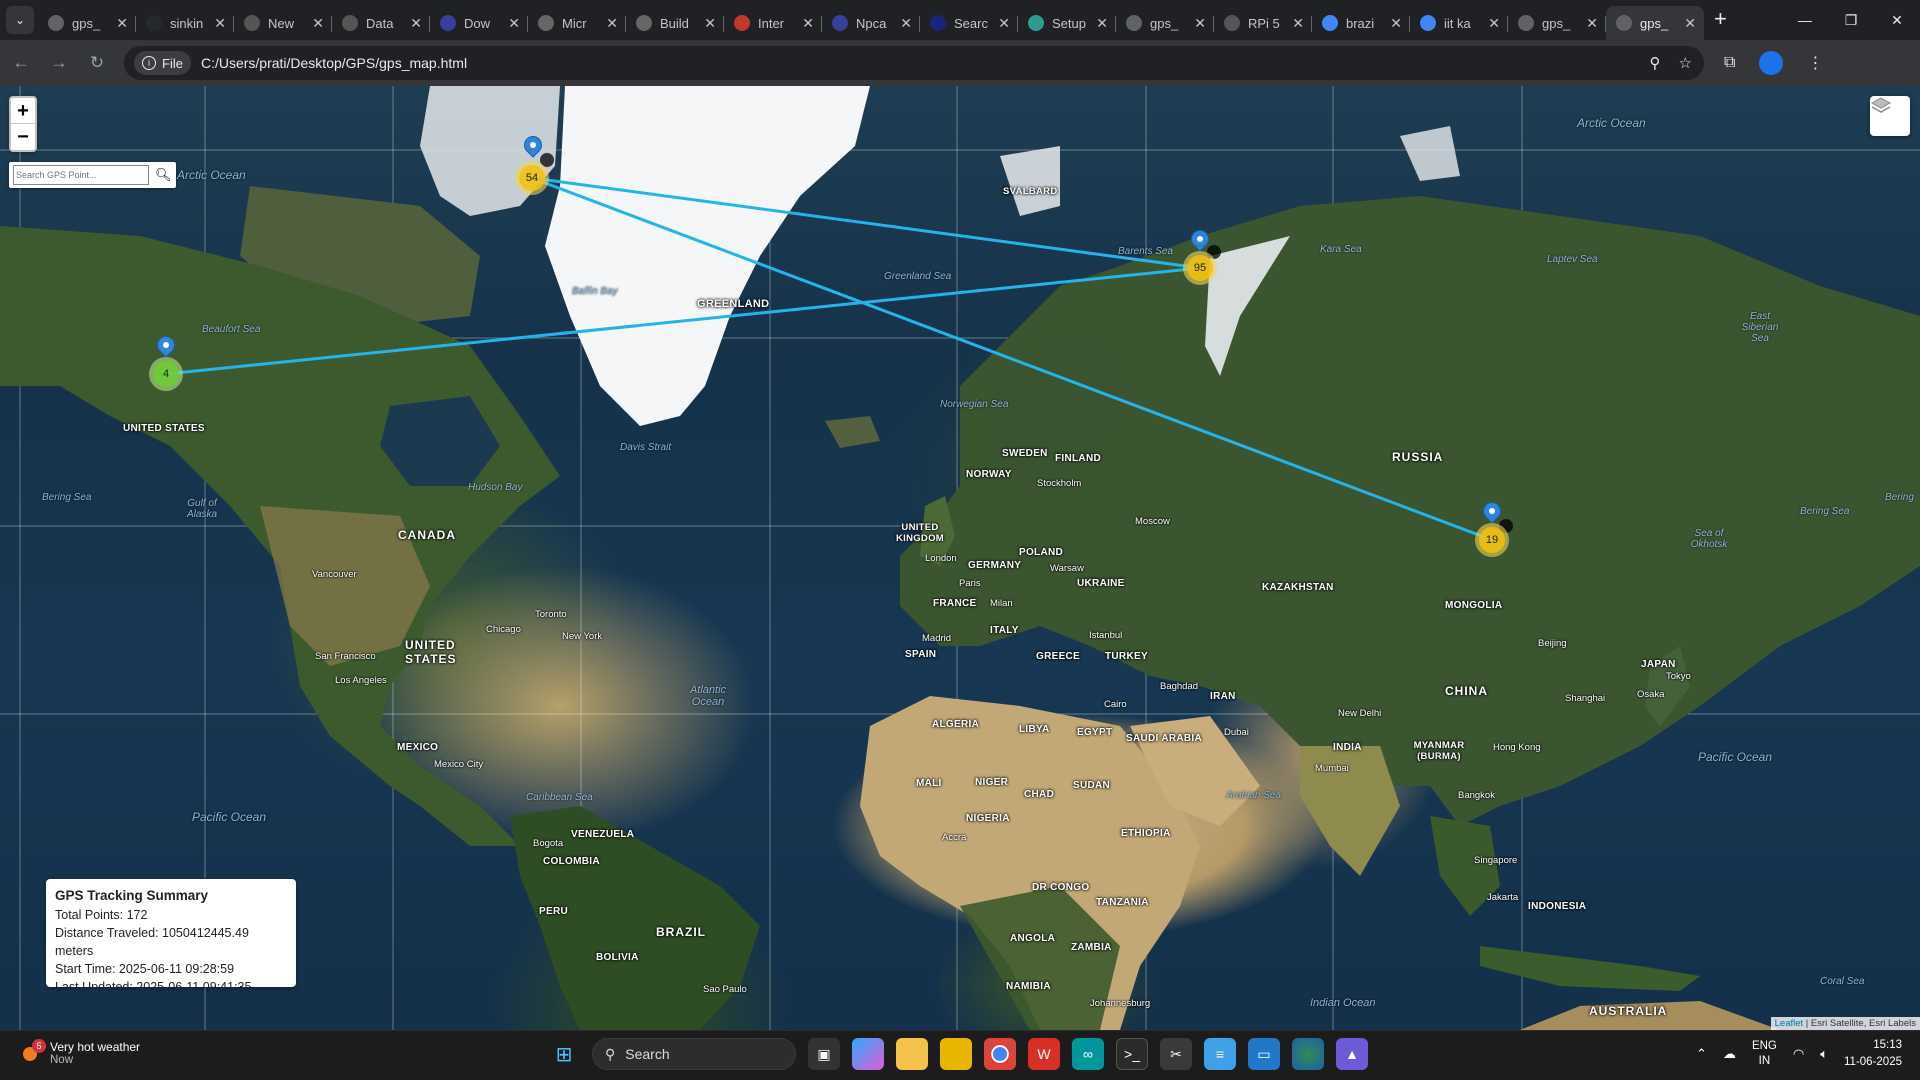 This screenshot has width=1920, height=1080. I want to click on globe-icon, so click(1624, 23).